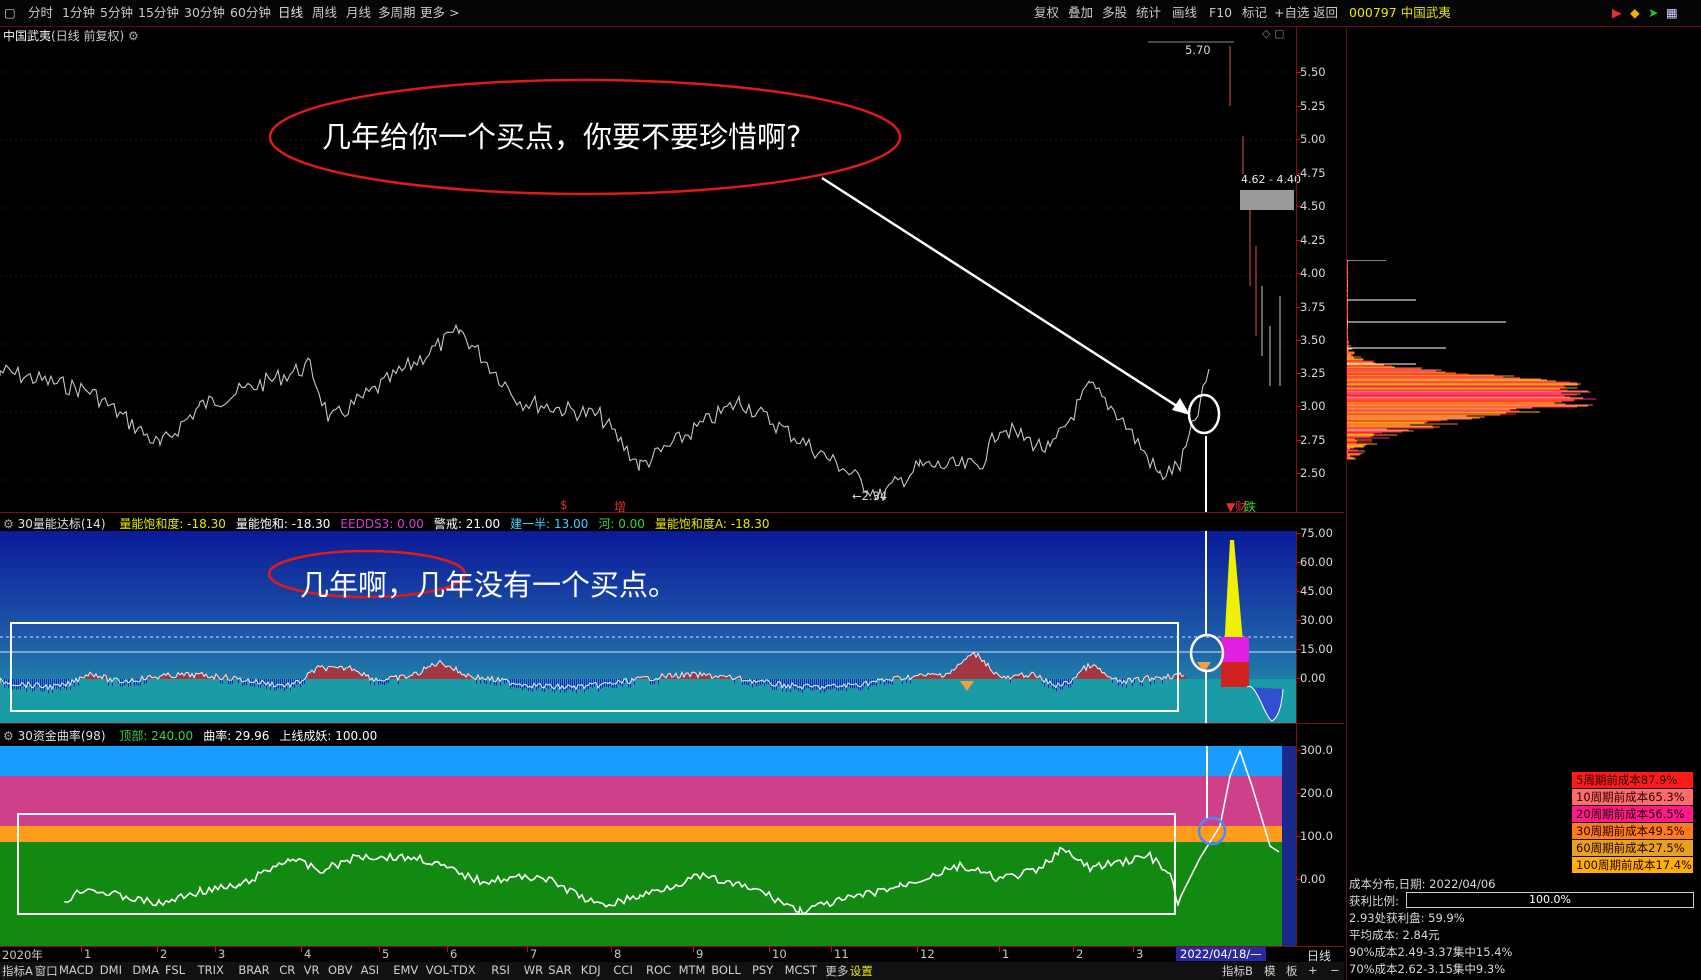  What do you see at coordinates (500, 970) in the screenshot?
I see `indicator-tab: RSI` at bounding box center [500, 970].